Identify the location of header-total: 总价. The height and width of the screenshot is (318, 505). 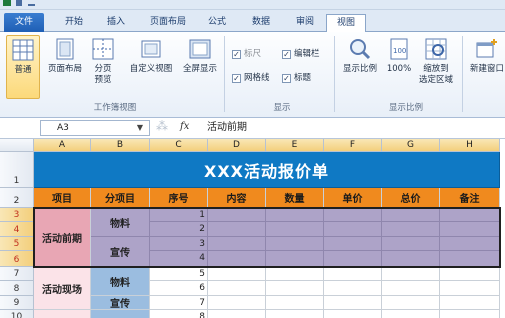
(411, 198).